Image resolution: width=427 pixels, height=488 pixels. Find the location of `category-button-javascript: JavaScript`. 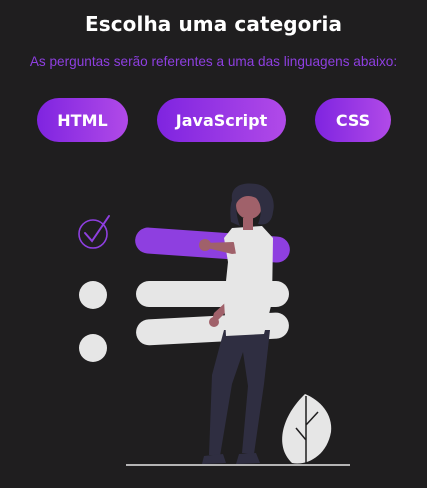

category-button-javascript: JavaScript is located at coordinates (221, 120).